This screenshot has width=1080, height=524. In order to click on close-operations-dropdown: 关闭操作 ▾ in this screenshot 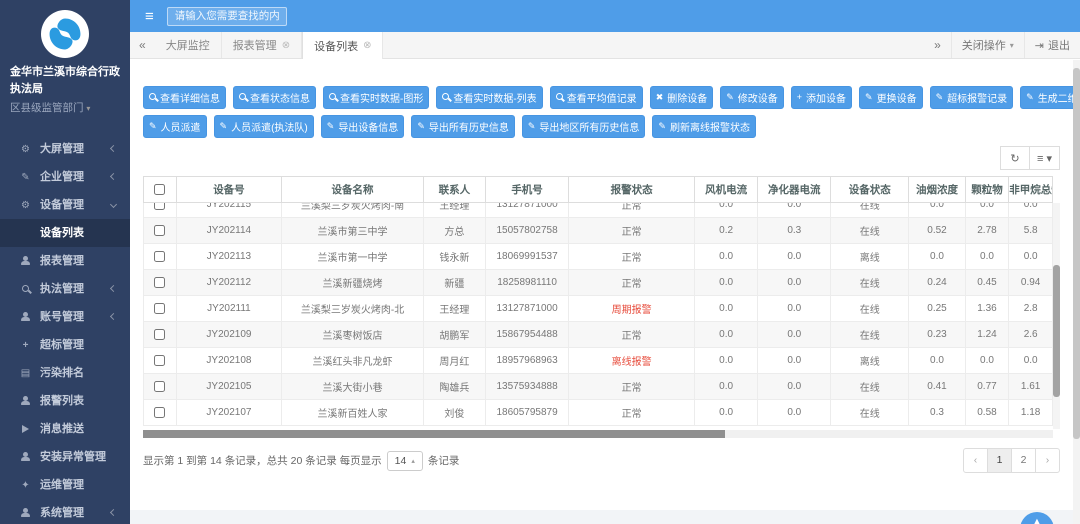, I will do `click(987, 45)`.